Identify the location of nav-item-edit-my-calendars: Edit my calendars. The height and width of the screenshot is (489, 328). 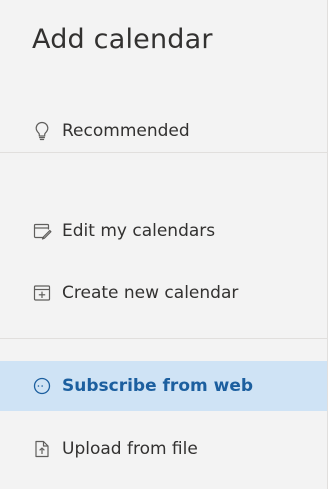
(163, 231).